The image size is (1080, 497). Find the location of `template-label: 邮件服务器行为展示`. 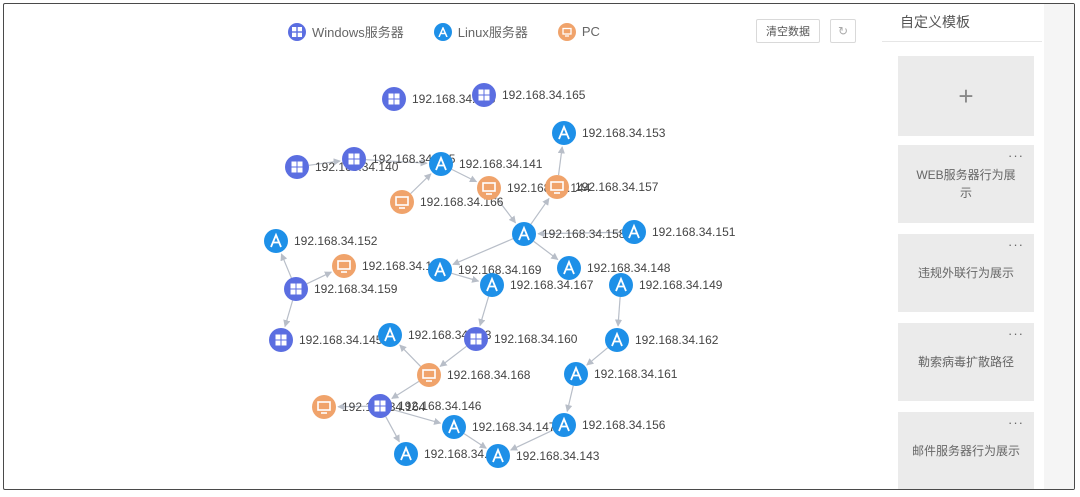

template-label: 邮件服务器行为展示 is located at coordinates (966, 451).